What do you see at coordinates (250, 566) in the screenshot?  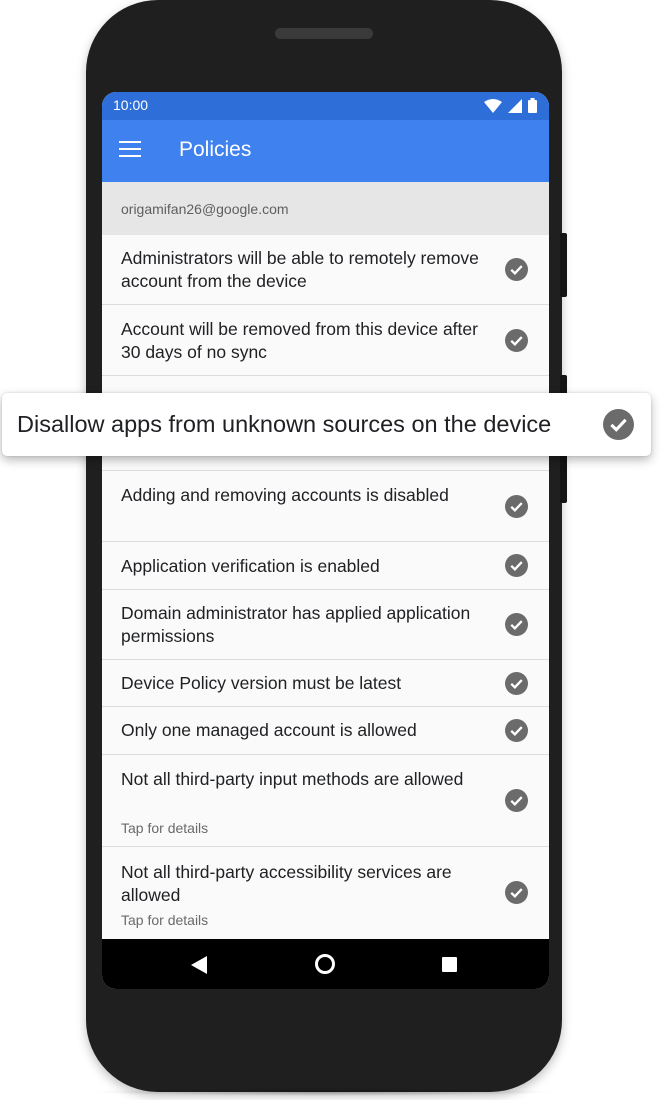 I see `policy-label: Application verification is enabled` at bounding box center [250, 566].